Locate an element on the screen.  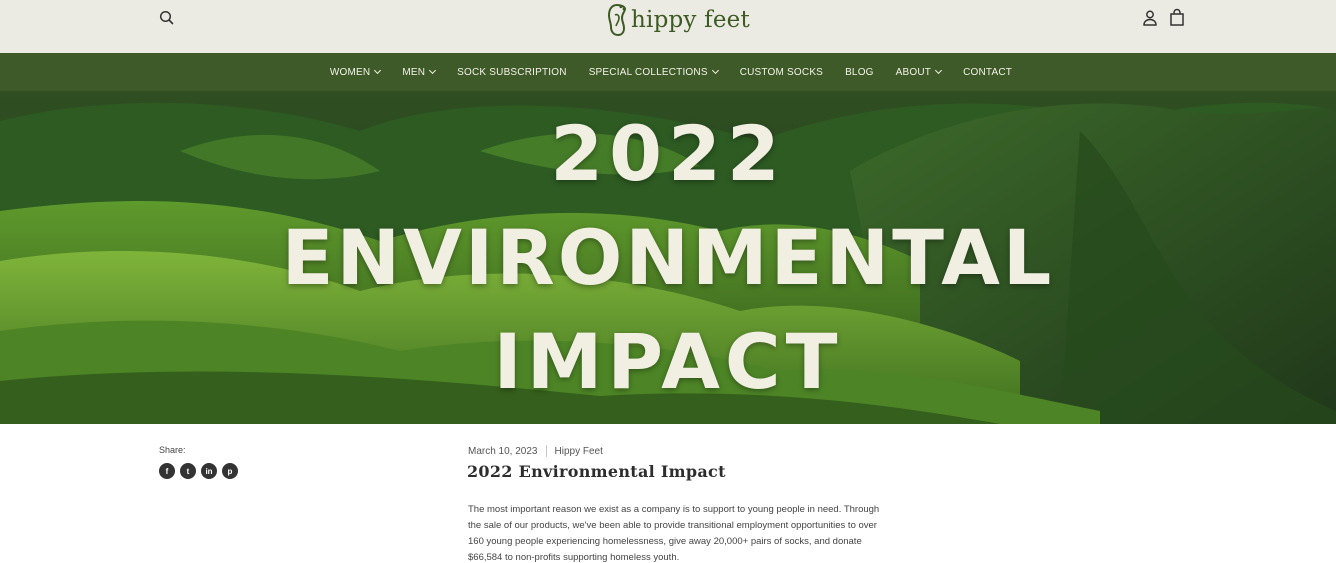
search-icon is located at coordinates (166, 17).